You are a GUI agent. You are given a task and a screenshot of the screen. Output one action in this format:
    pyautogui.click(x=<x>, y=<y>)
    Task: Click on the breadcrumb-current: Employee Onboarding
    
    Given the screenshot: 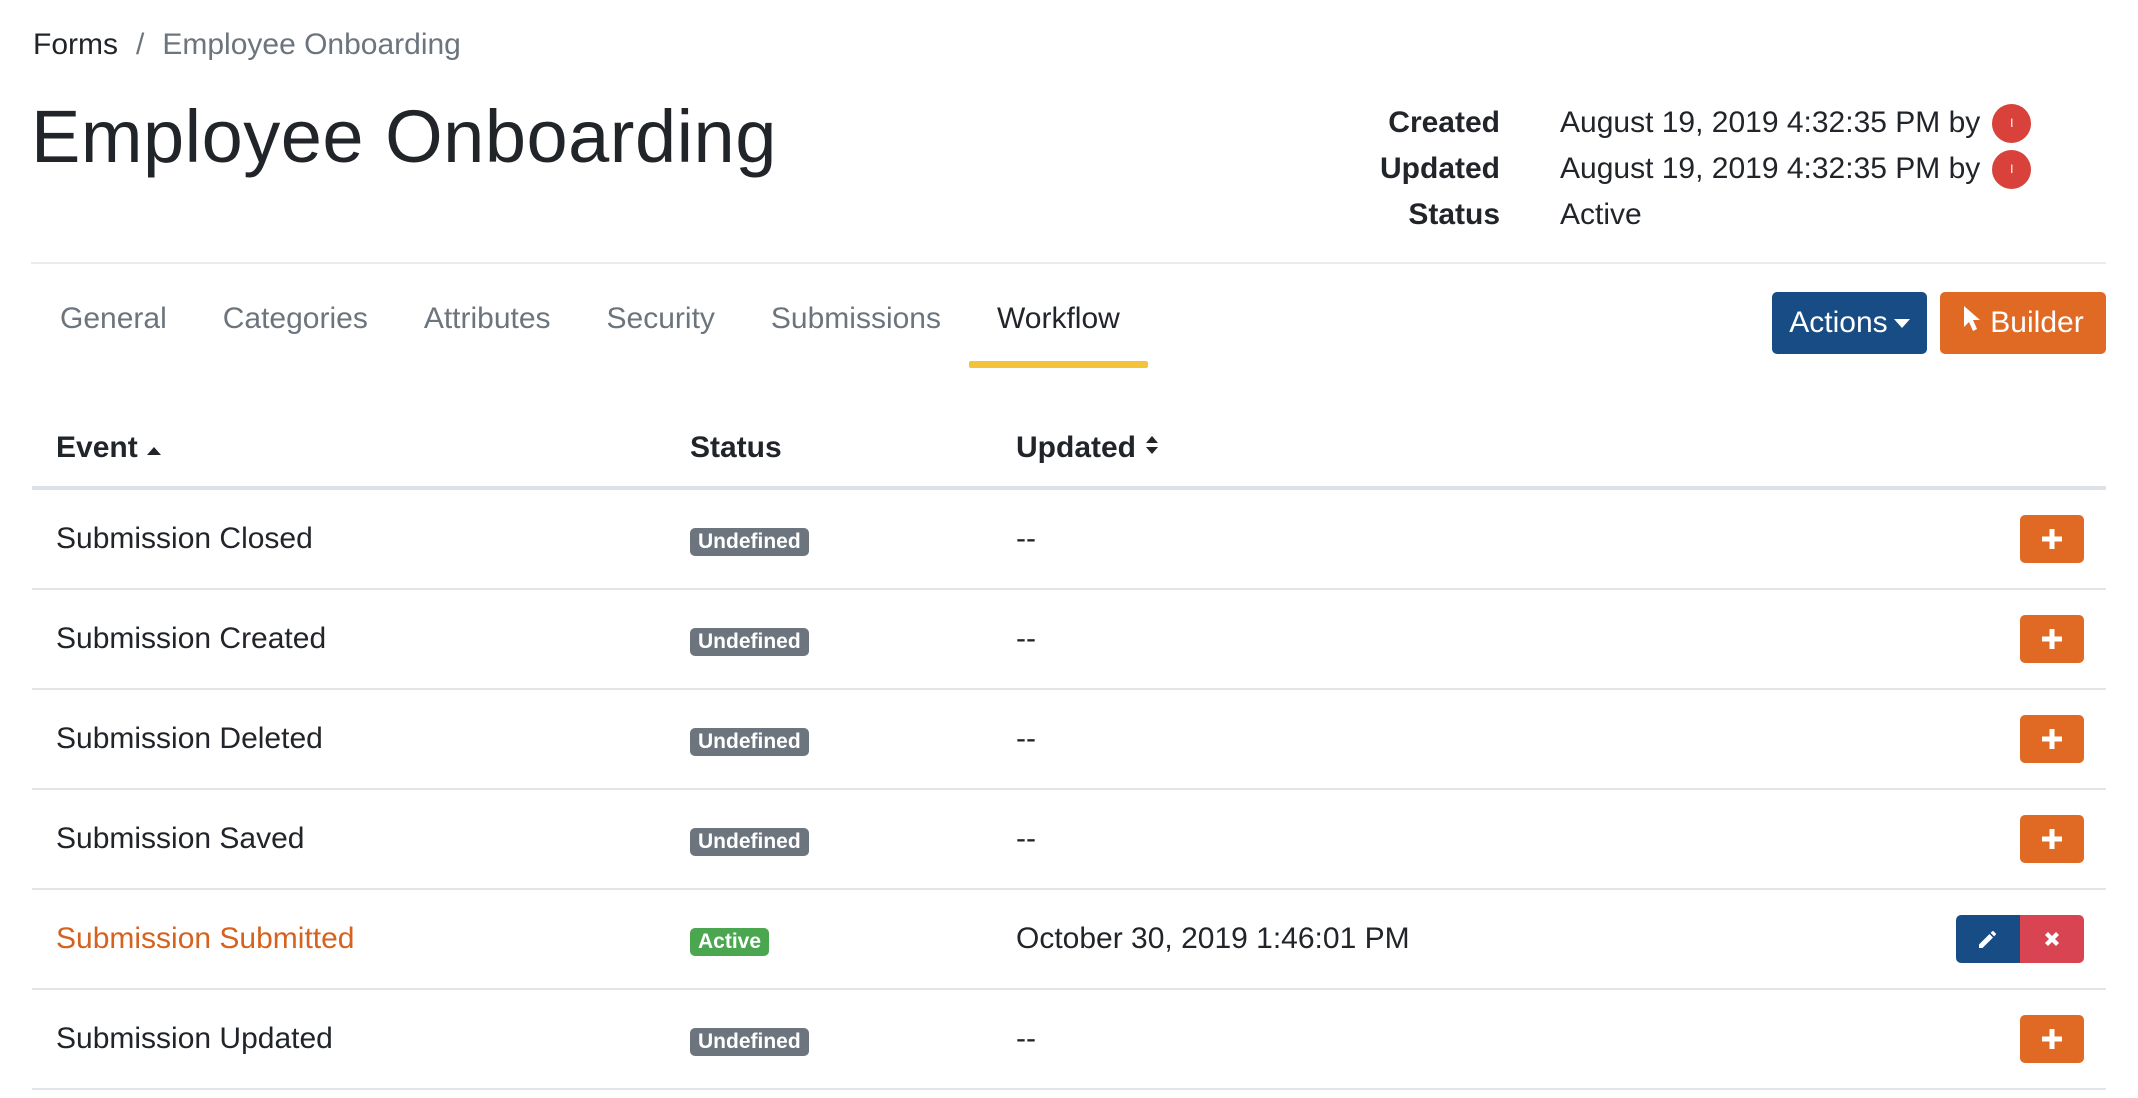 What is the action you would take?
    pyautogui.click(x=311, y=44)
    